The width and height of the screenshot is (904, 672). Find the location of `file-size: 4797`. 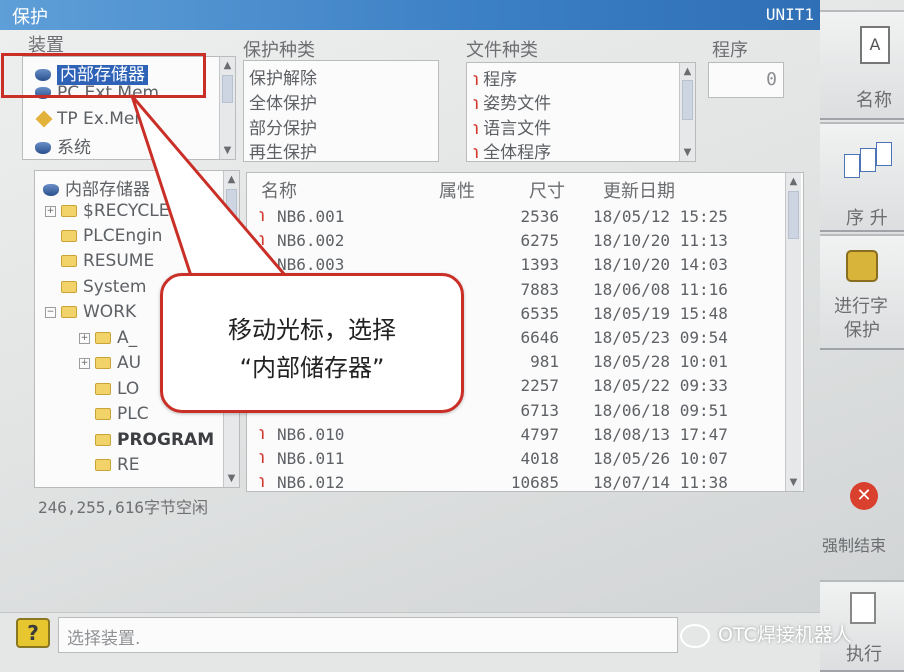

file-size: 4797 is located at coordinates (539, 434).